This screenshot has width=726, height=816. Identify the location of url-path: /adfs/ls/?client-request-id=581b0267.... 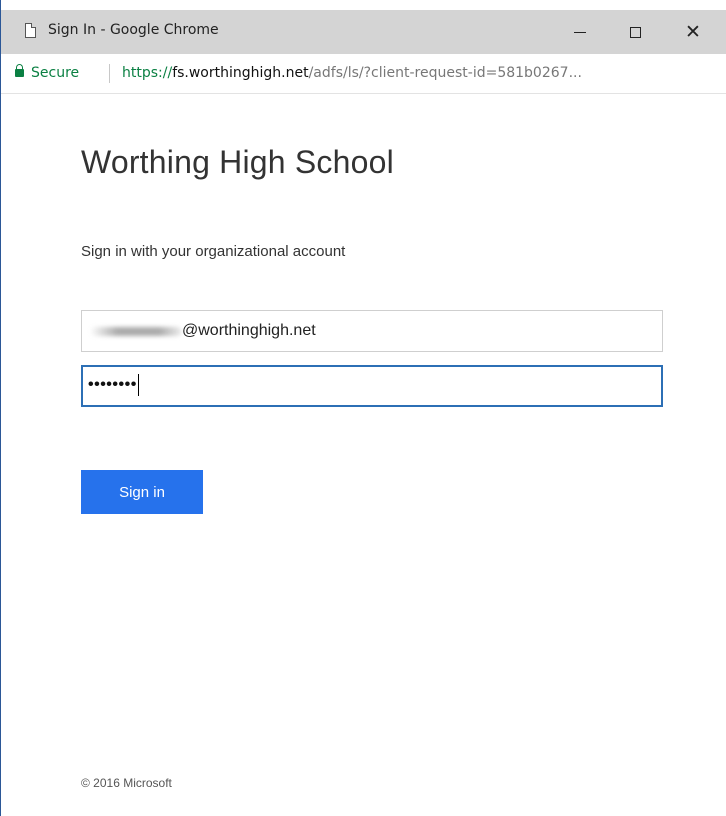
(445, 73).